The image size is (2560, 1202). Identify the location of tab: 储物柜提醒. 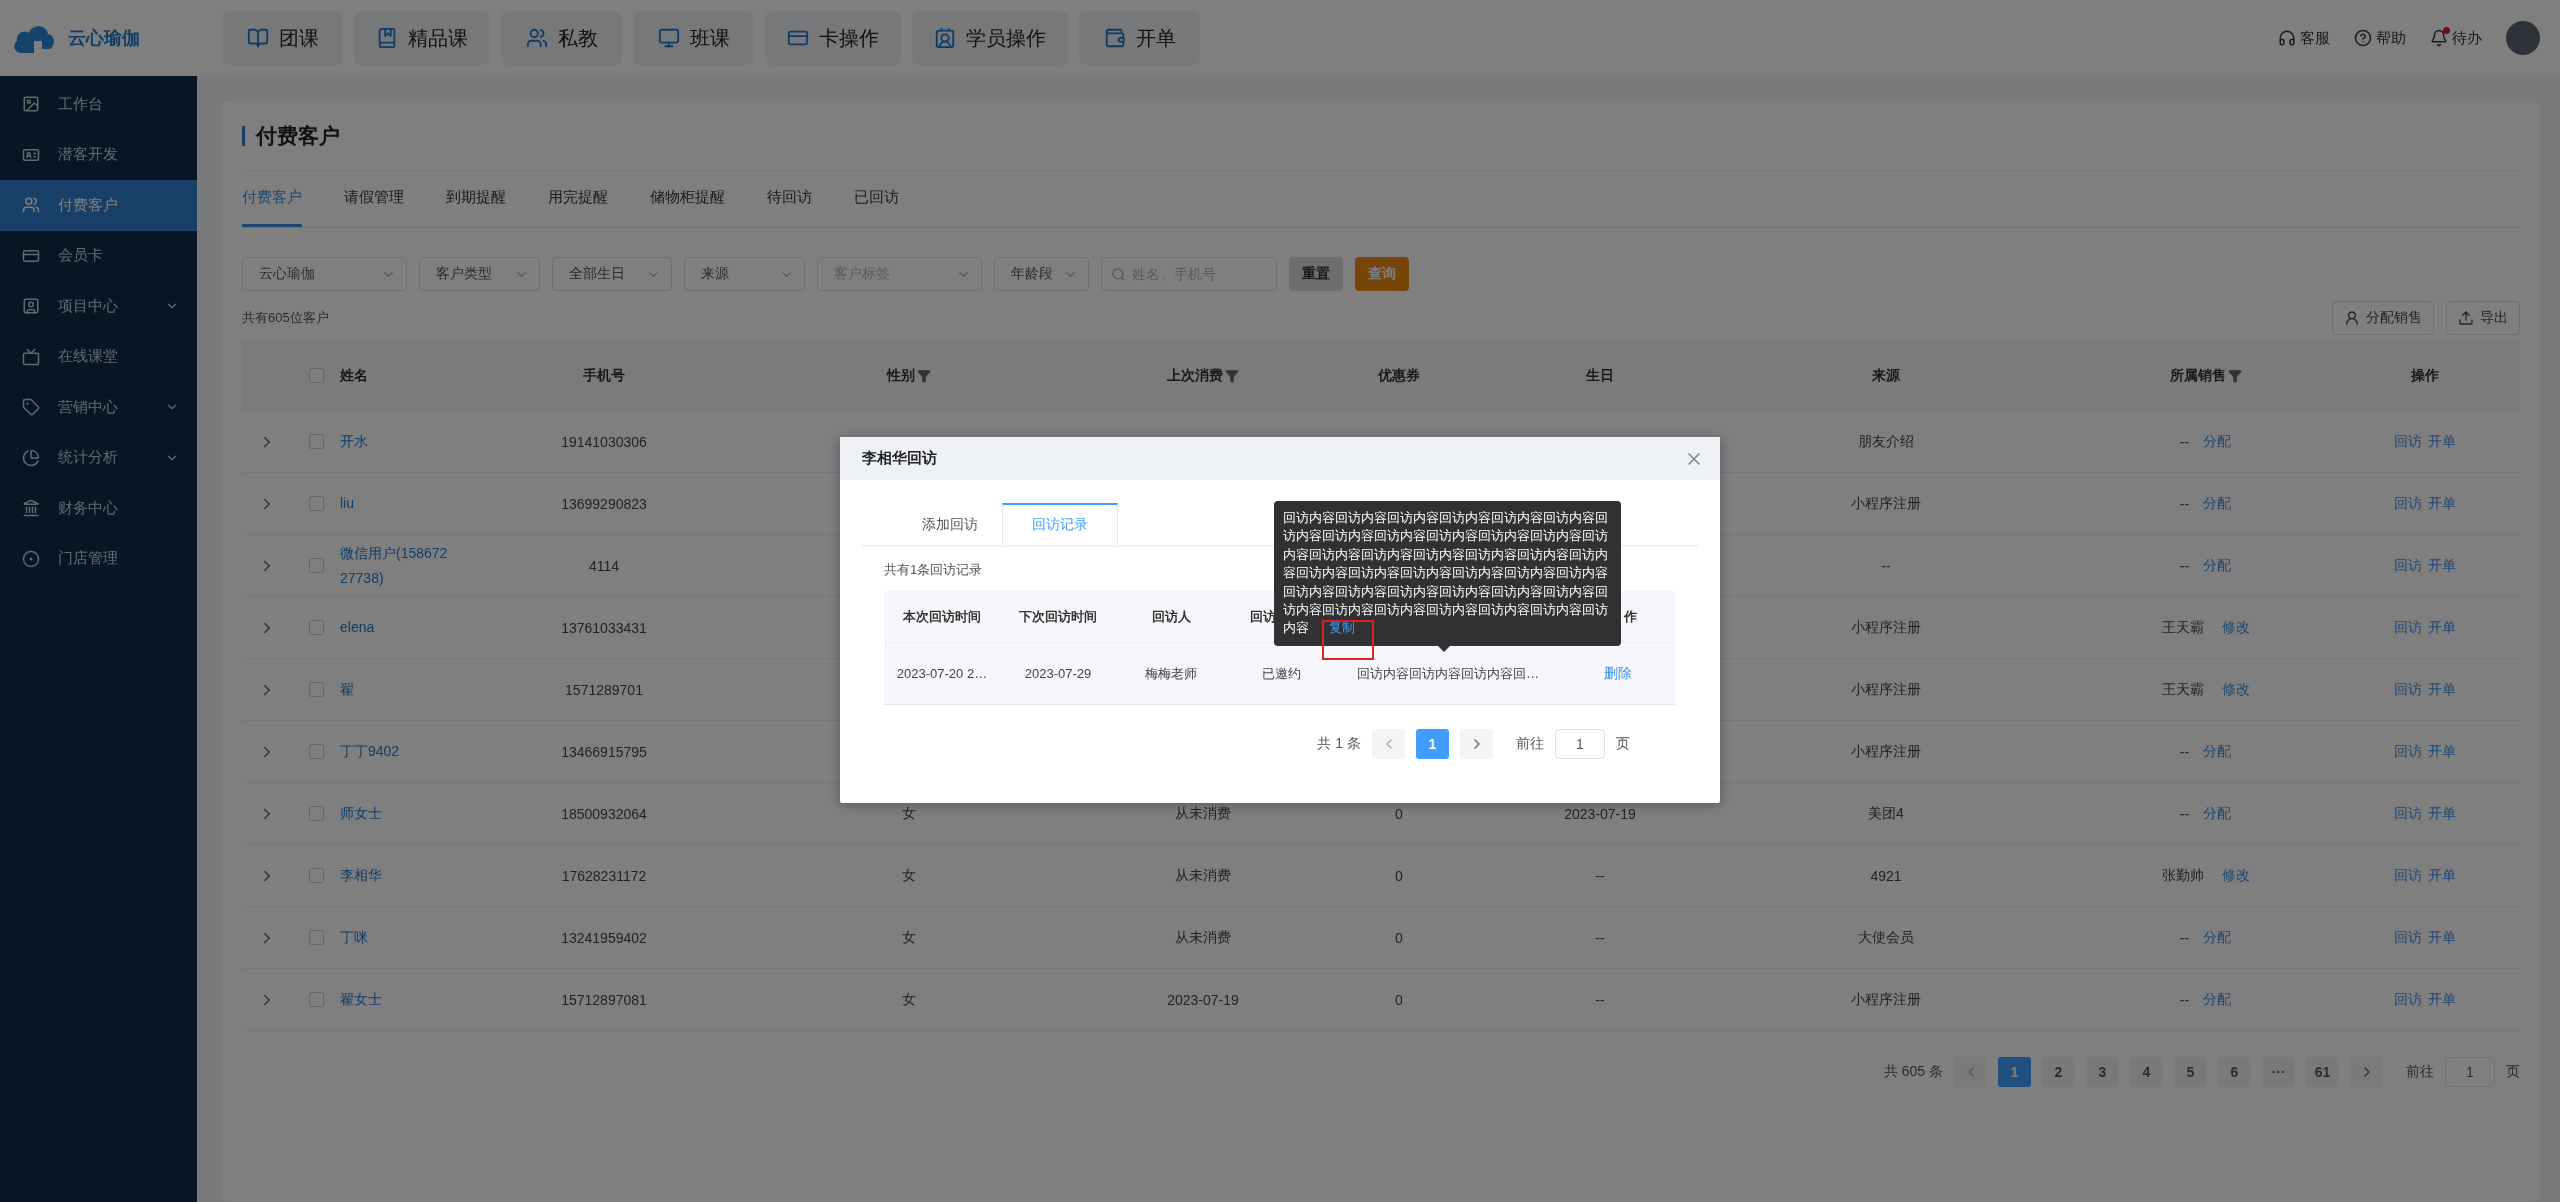
(687, 199).